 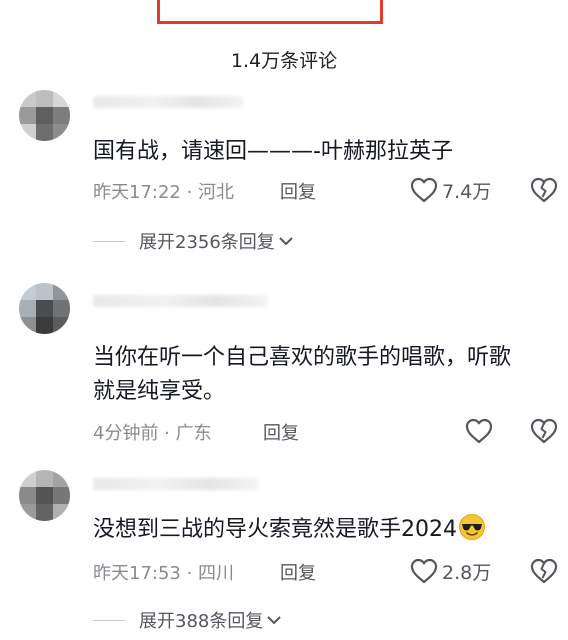 I want to click on expand-replies-label: 展开388条回复, so click(x=201, y=621).